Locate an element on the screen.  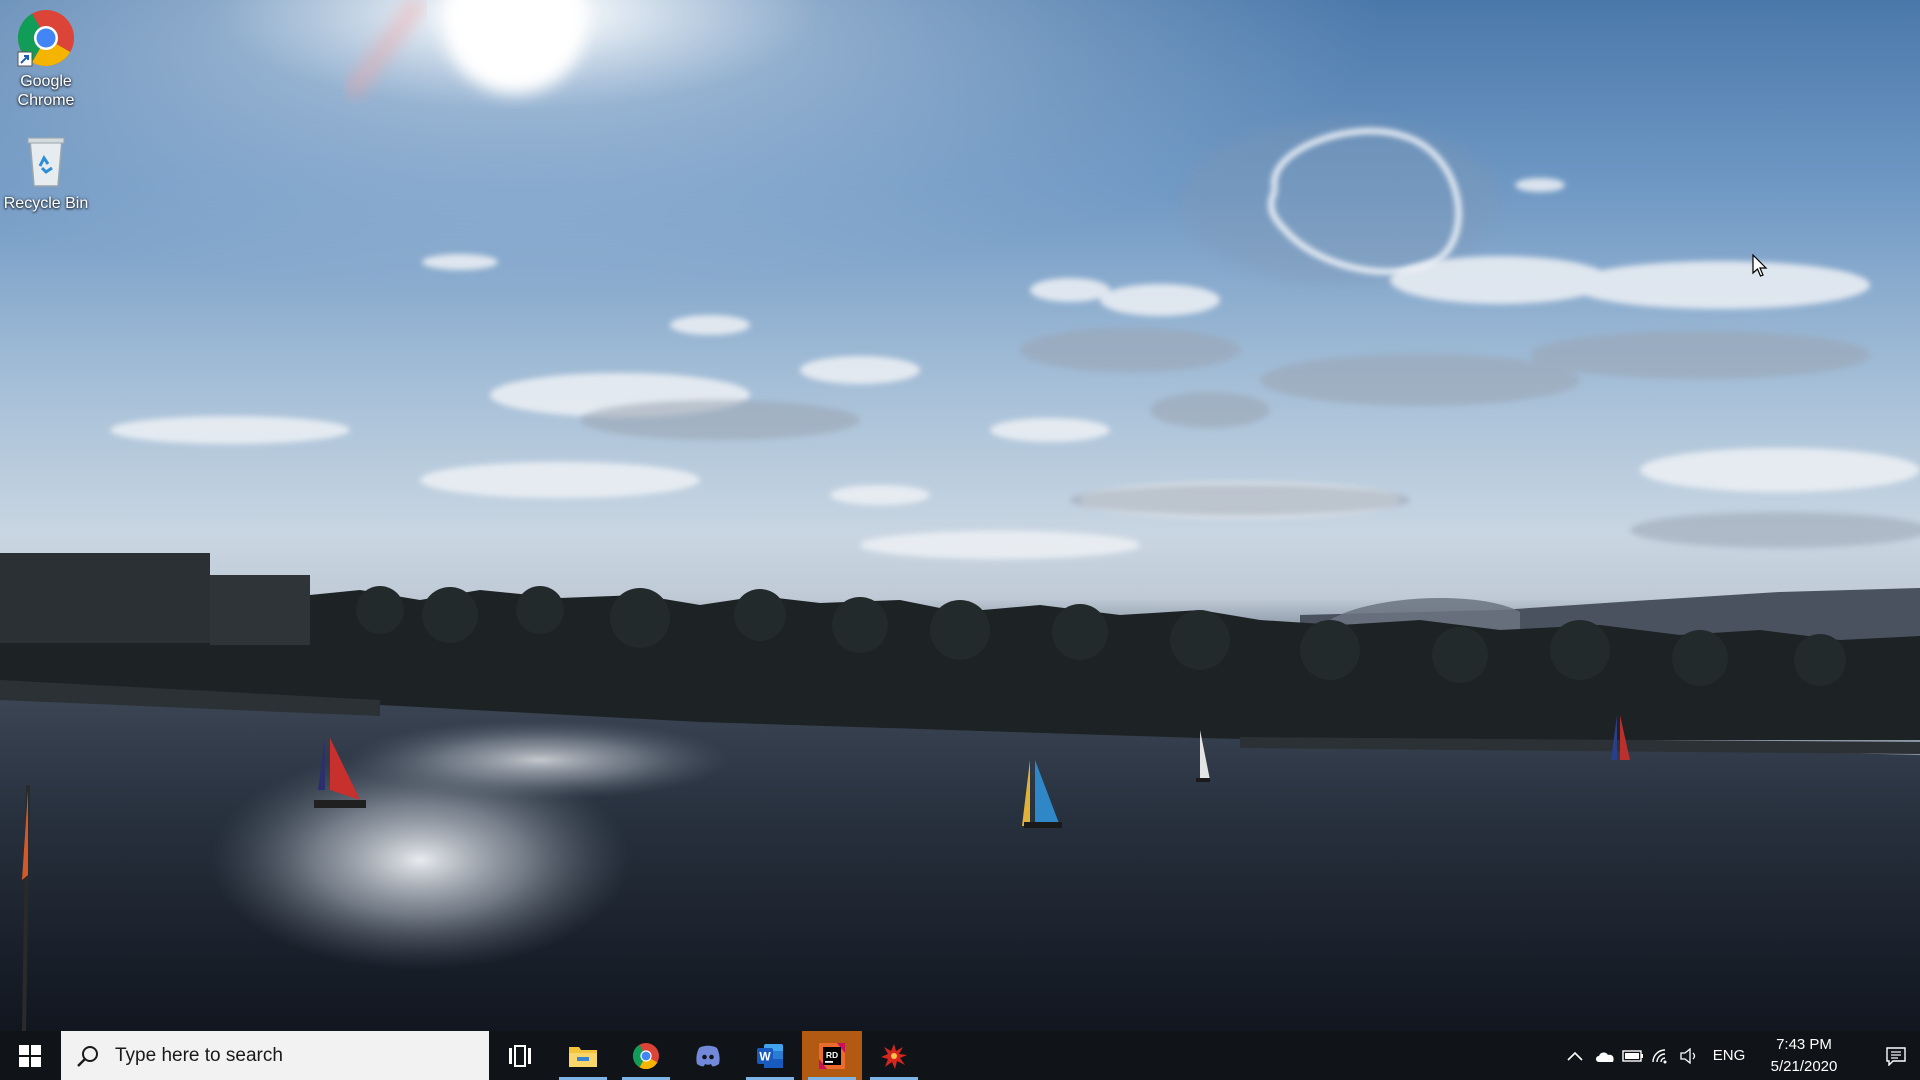
windows-logo-icon is located at coordinates (30, 1055).